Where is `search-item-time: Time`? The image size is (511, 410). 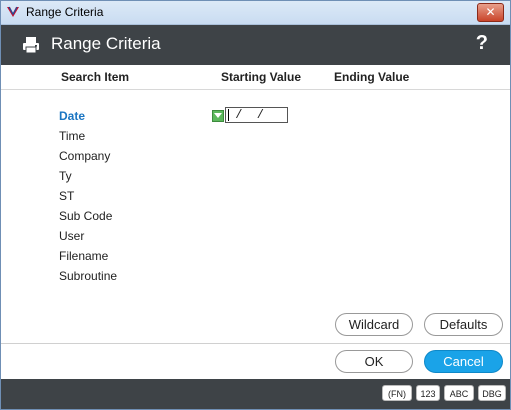 search-item-time: Time is located at coordinates (88, 139).